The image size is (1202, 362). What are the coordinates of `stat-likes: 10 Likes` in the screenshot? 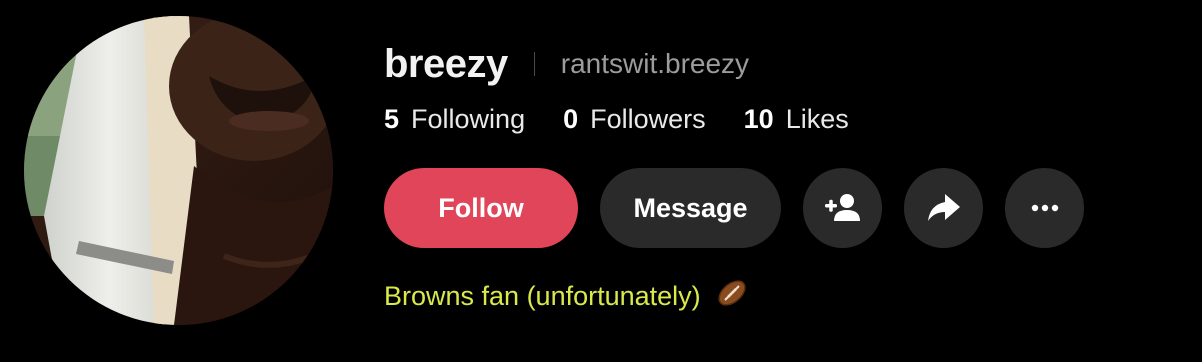 It's located at (796, 119).